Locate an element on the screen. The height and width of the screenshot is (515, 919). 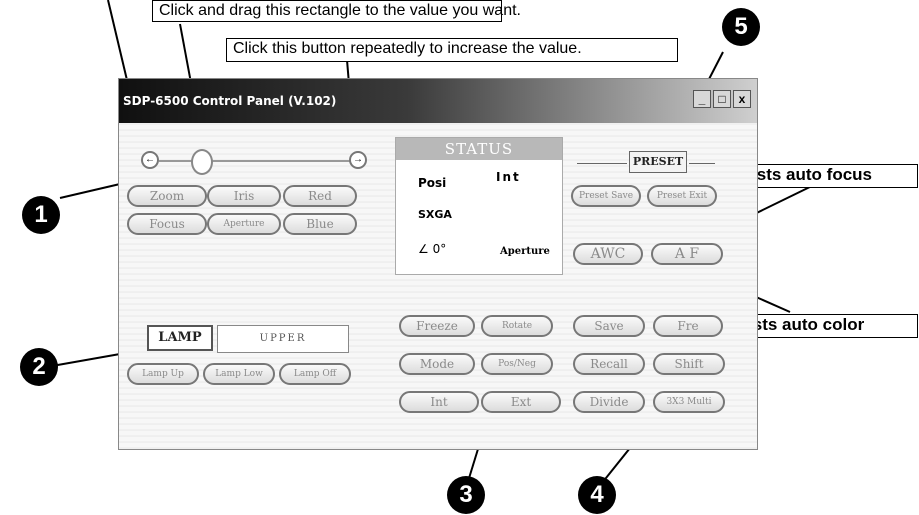
blue-button: Blue is located at coordinates (320, 224).